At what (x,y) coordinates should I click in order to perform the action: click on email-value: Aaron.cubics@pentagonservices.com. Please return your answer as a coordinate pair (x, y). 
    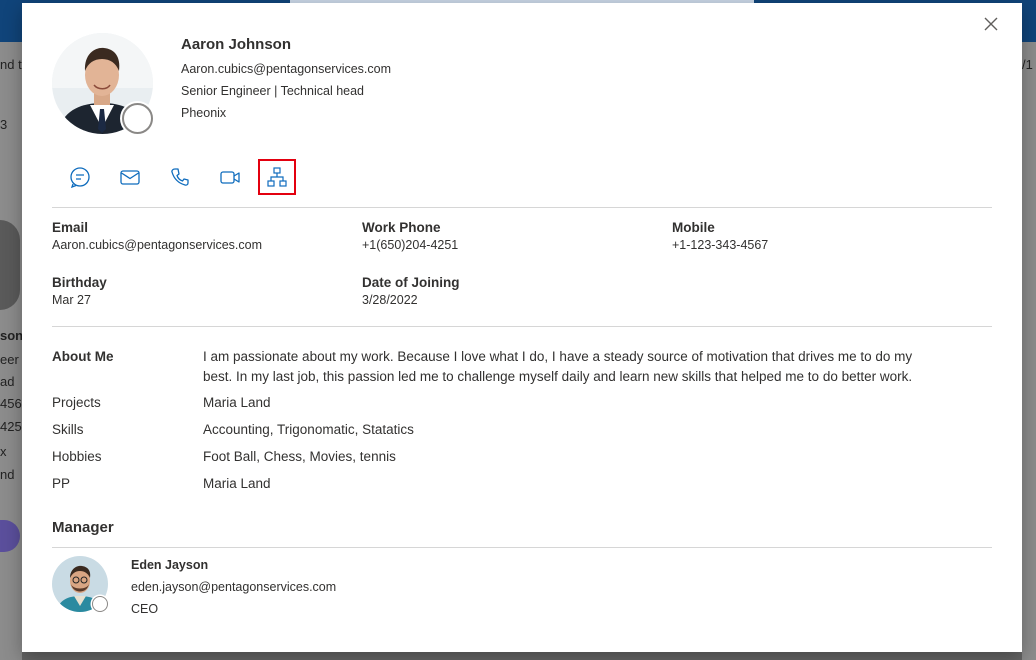
    Looking at the image, I should click on (157, 245).